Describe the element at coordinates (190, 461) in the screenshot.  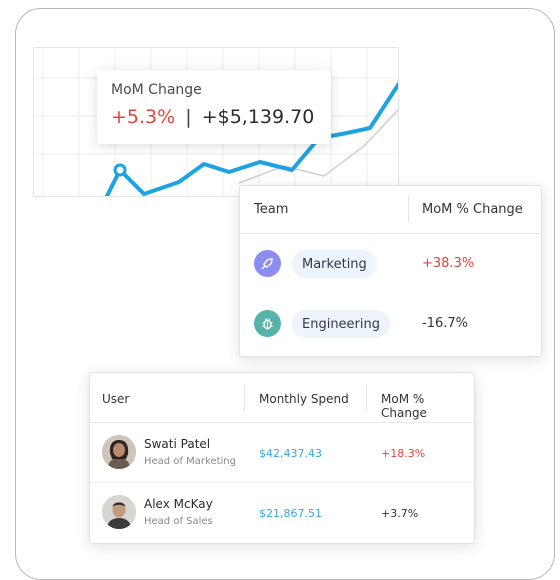
I see `user-title: Head of Marketing` at that location.